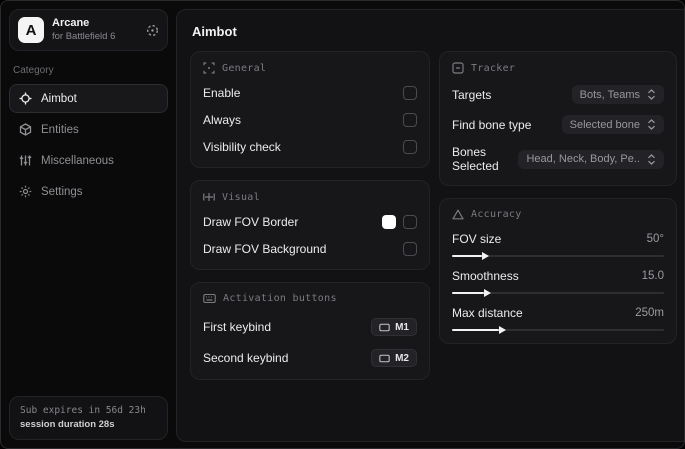  Describe the element at coordinates (558, 292) in the screenshot. I see `smoothness-slider` at that location.